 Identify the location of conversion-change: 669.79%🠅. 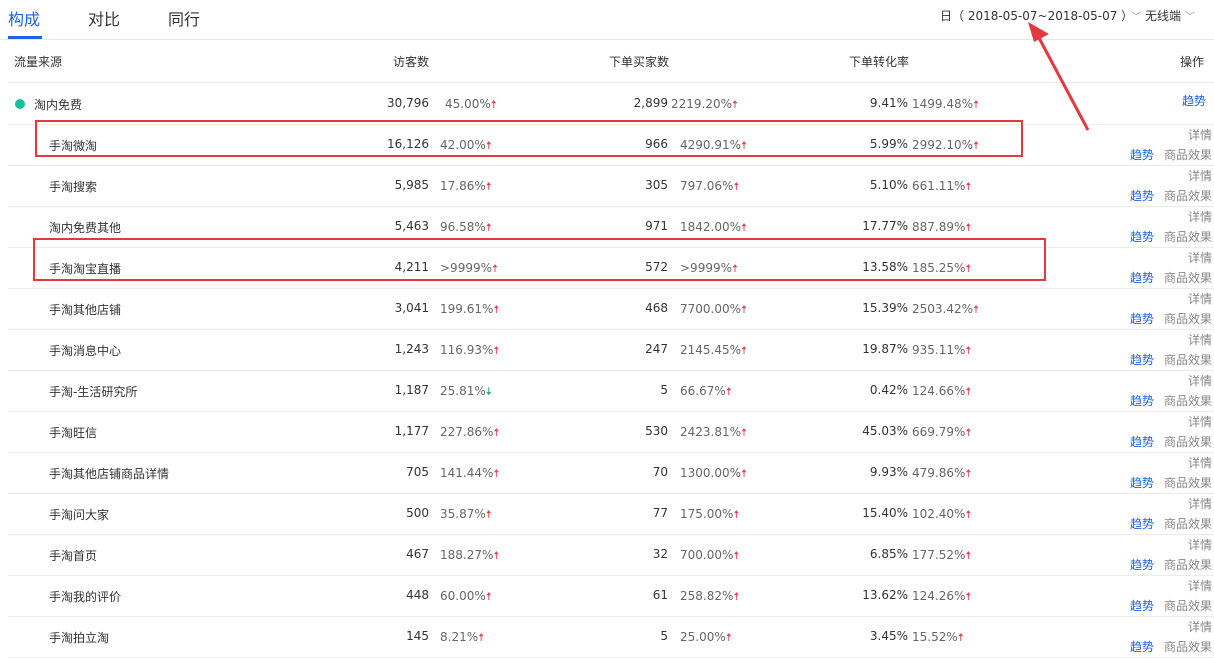
(941, 433).